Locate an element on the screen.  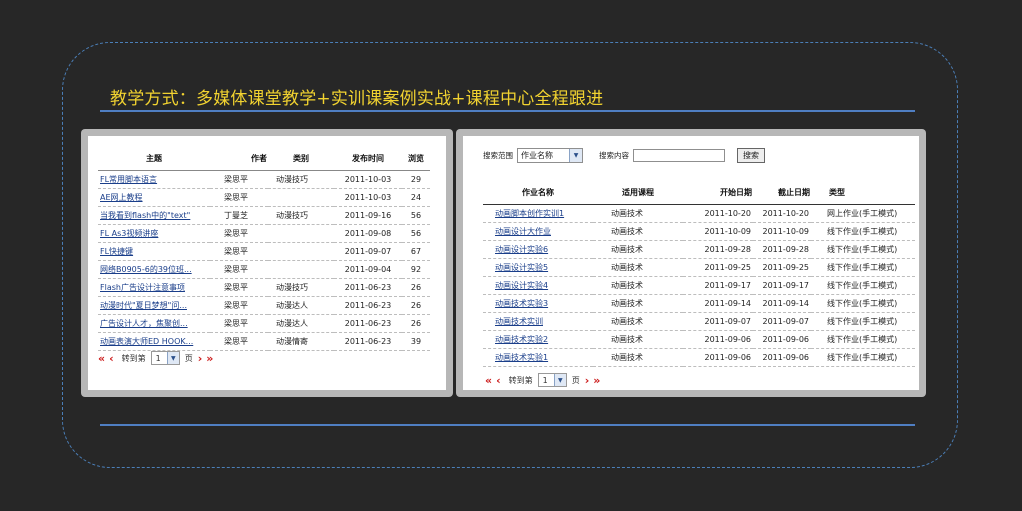
views-cell: 67 is located at coordinates (416, 251).